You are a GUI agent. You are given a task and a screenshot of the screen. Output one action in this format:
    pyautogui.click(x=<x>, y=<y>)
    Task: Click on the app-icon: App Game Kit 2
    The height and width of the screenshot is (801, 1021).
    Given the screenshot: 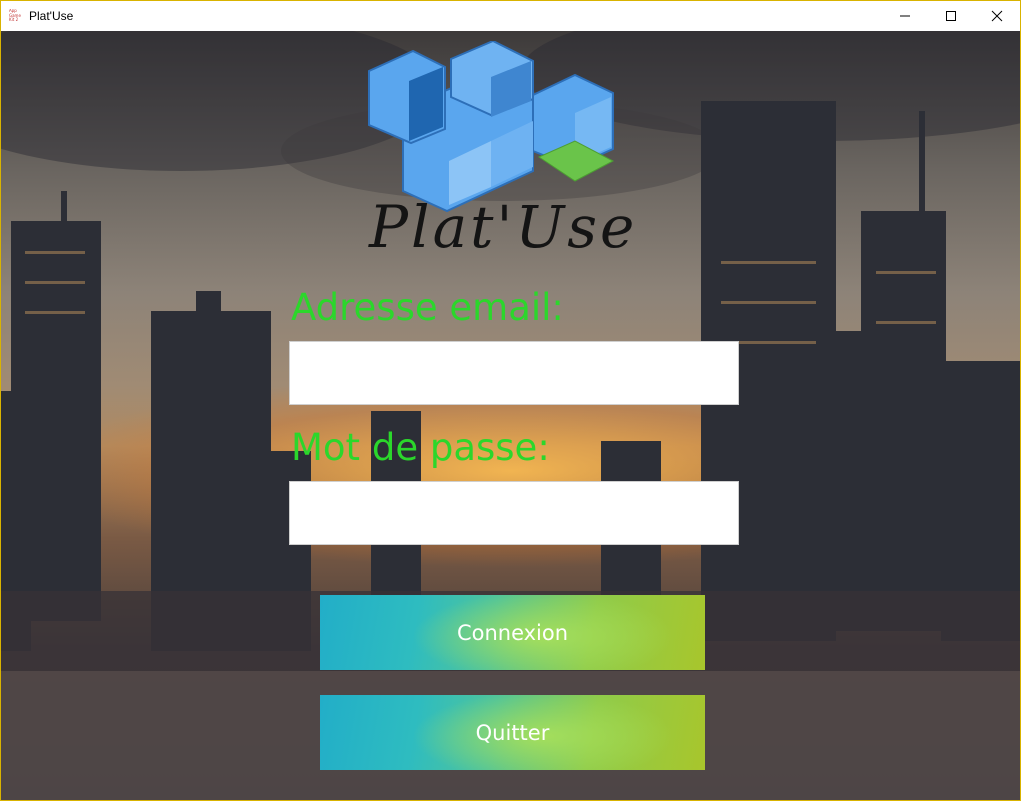 What is the action you would take?
    pyautogui.click(x=16, y=16)
    